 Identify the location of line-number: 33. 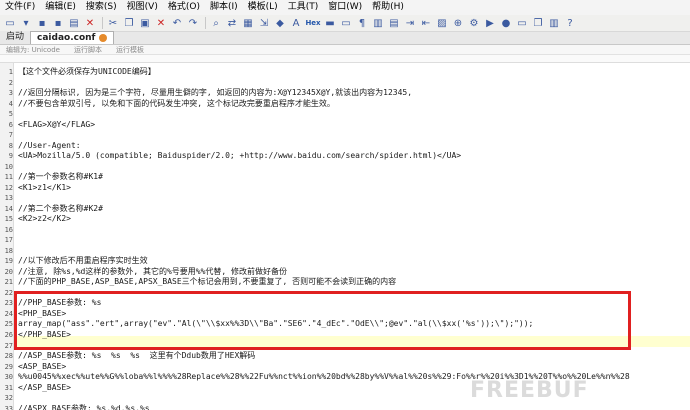
(8, 407).